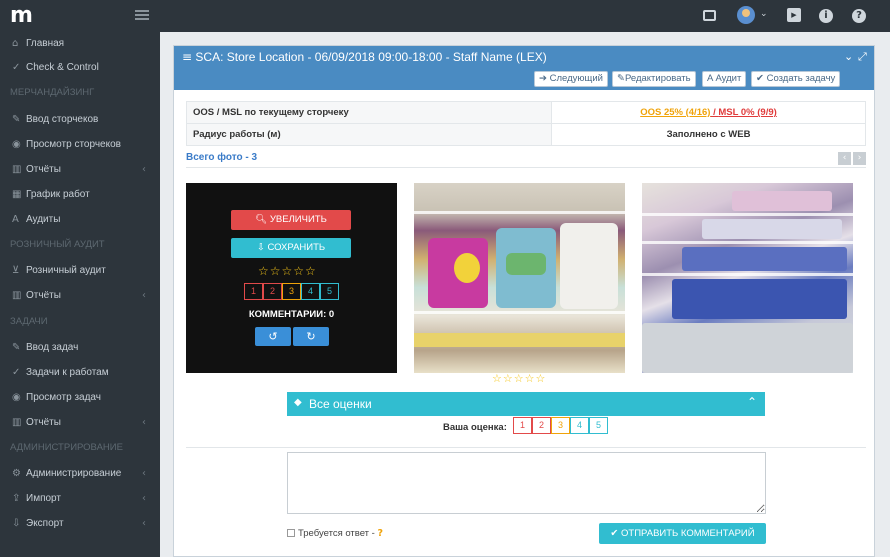 The image size is (890, 557). What do you see at coordinates (336, 533) in the screenshot?
I see `needs-reply-label: Требуется ответ -` at bounding box center [336, 533].